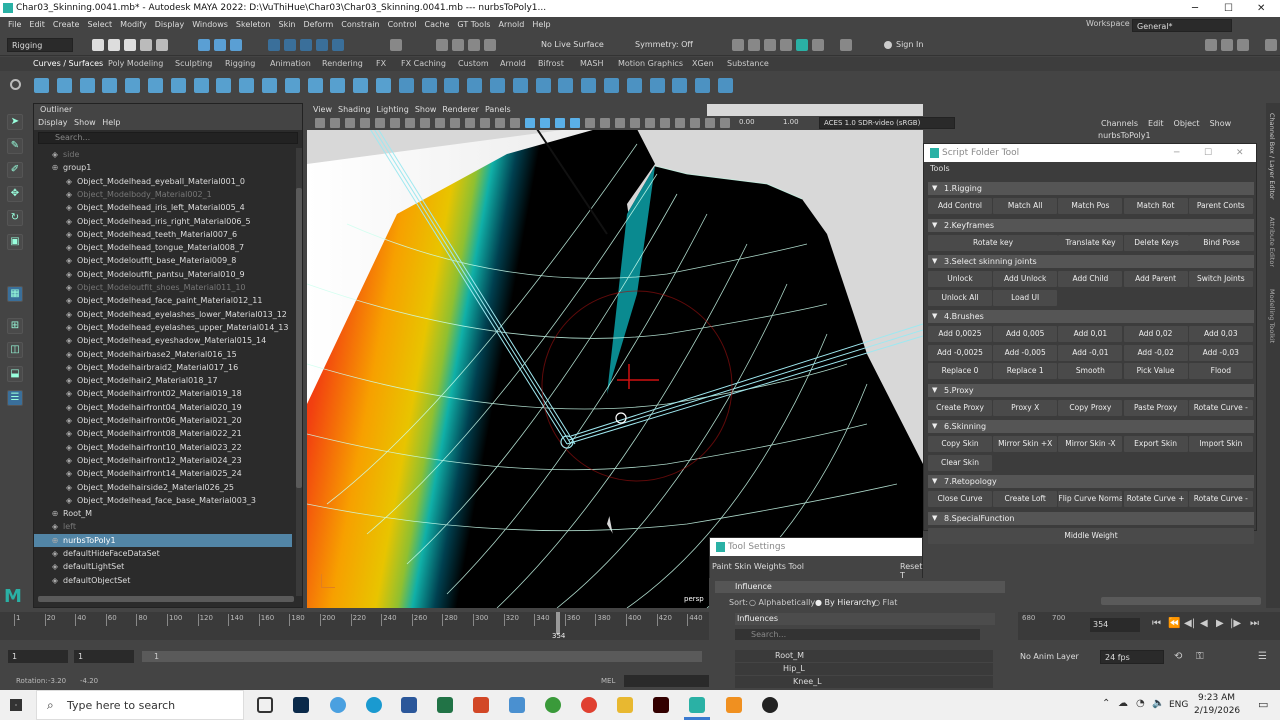  What do you see at coordinates (104, 656) in the screenshot?
I see `range-start2-field: 1` at bounding box center [104, 656].